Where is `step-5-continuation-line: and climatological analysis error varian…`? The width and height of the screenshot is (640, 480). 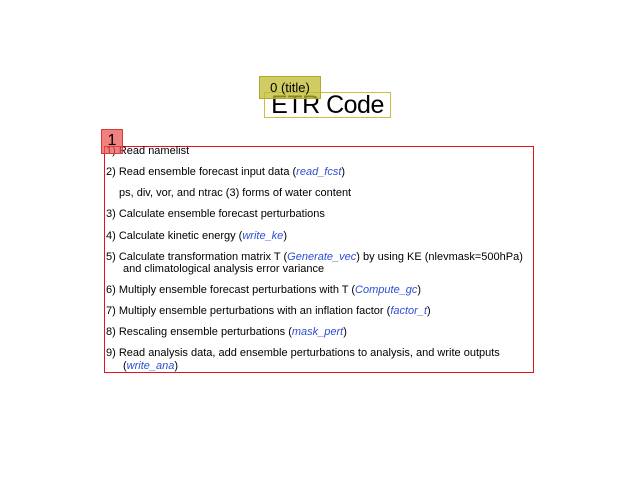 step-5-continuation-line: and climatological analysis error varian… is located at coordinates (223, 269).